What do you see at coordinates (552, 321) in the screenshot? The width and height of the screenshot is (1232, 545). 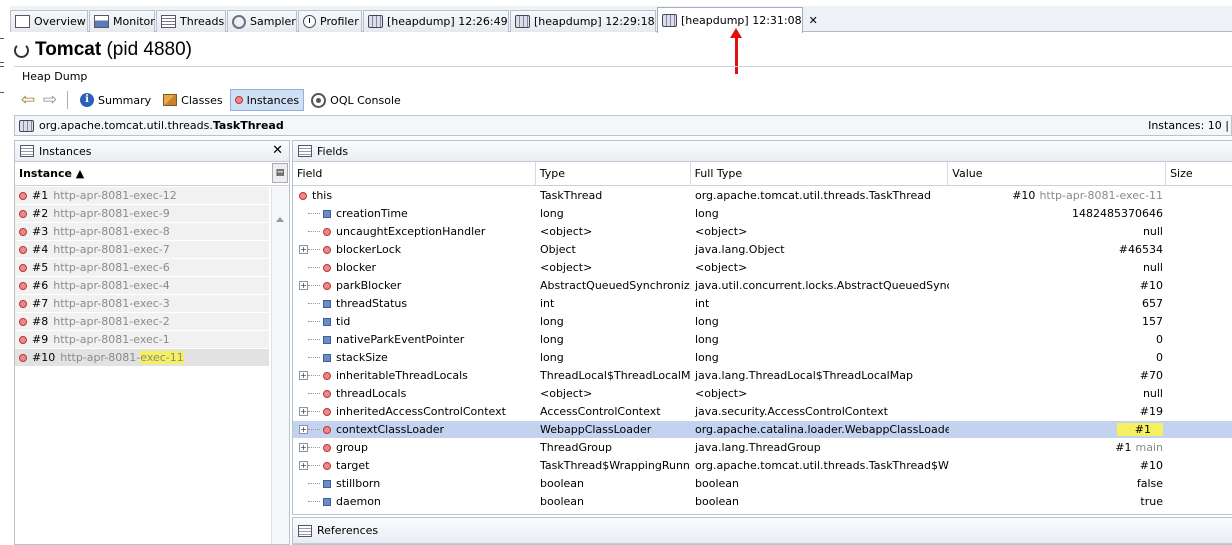 I see `field-type: long` at bounding box center [552, 321].